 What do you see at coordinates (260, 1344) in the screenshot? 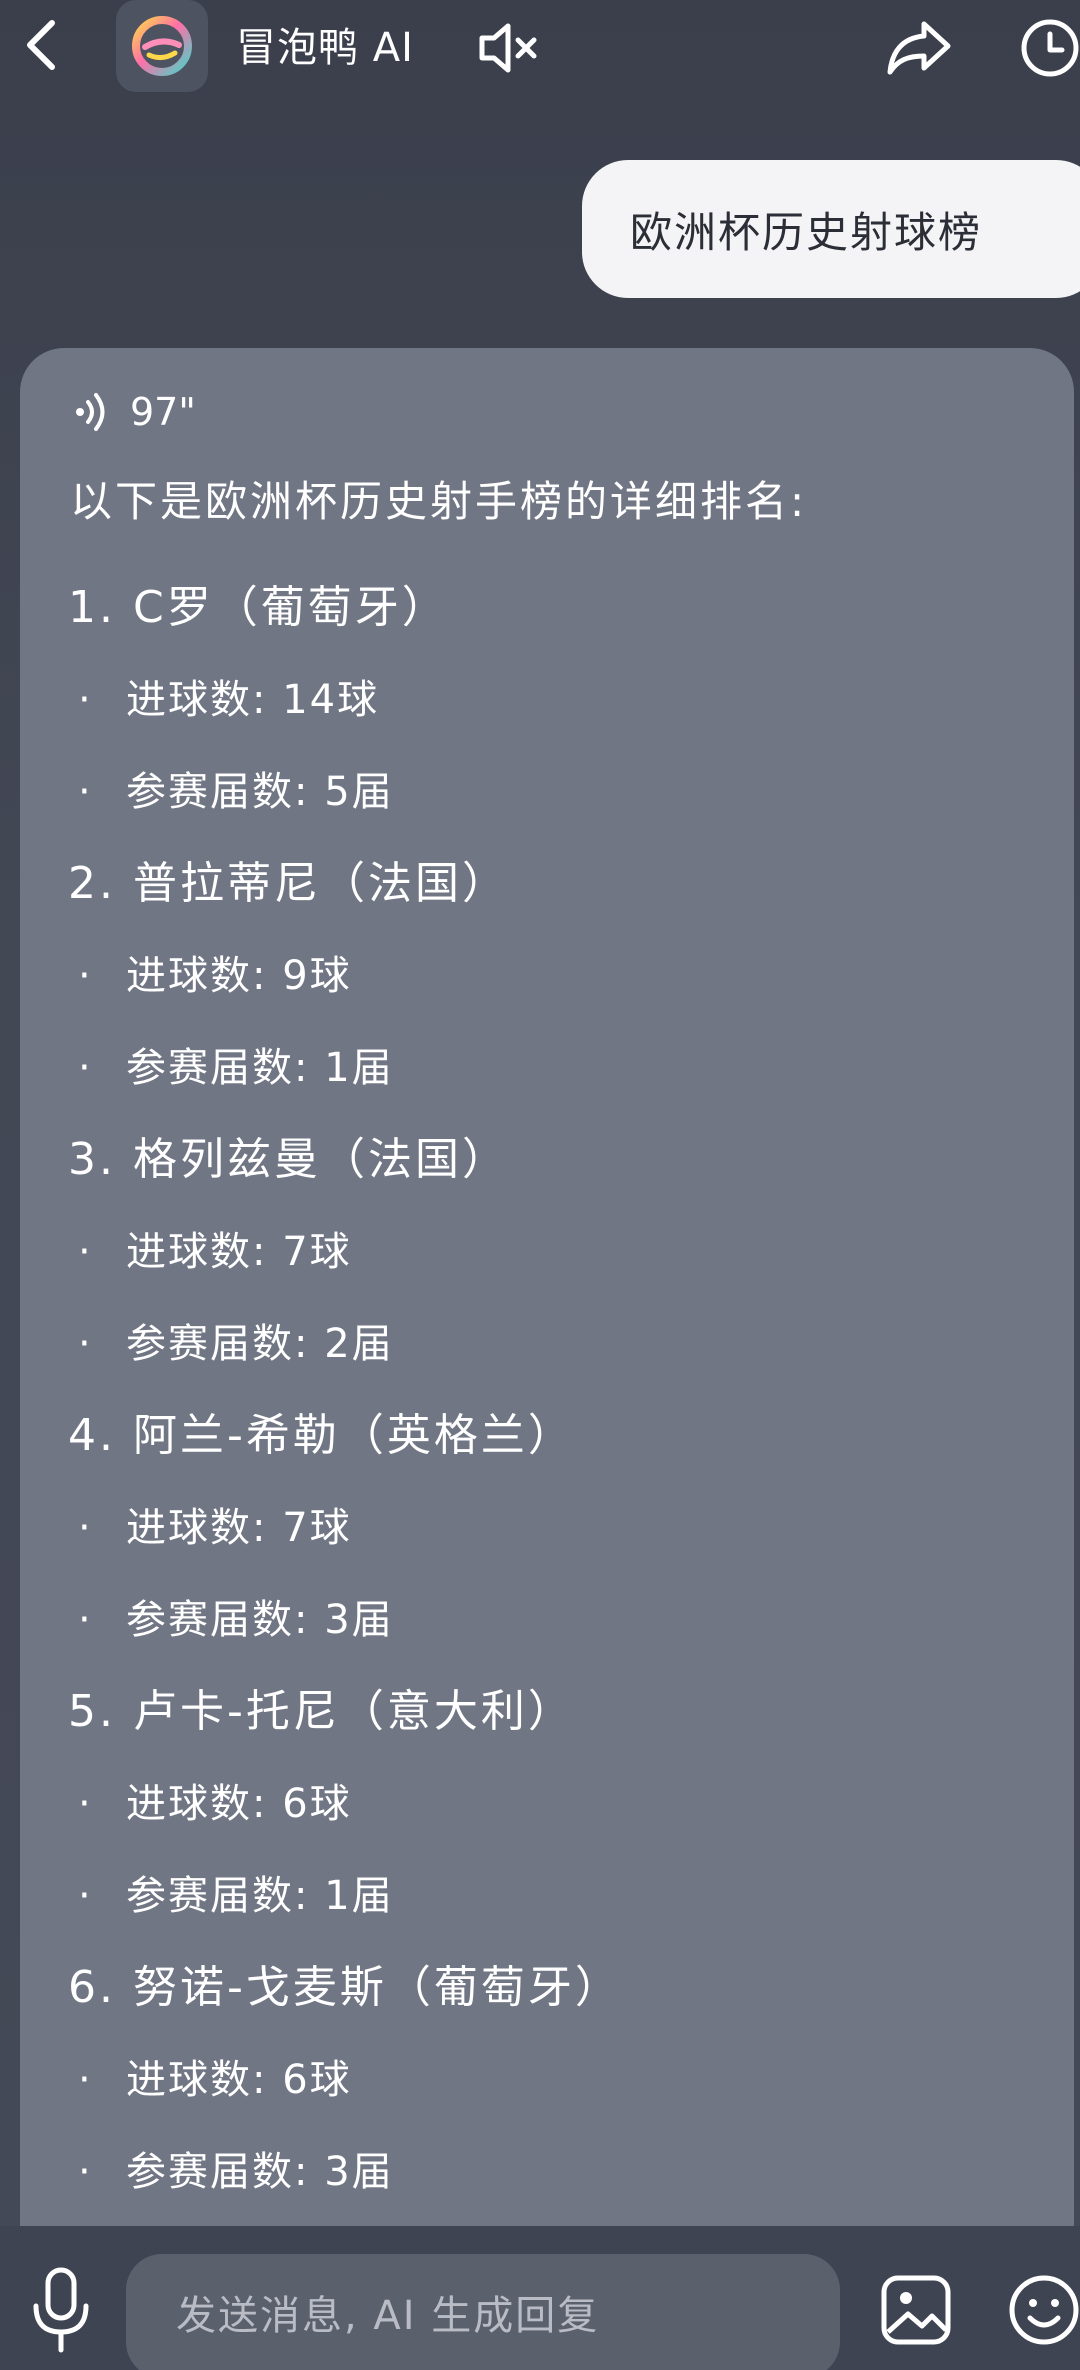
I see `entry-tournaments-text: 参赛届数: 2届` at bounding box center [260, 1344].